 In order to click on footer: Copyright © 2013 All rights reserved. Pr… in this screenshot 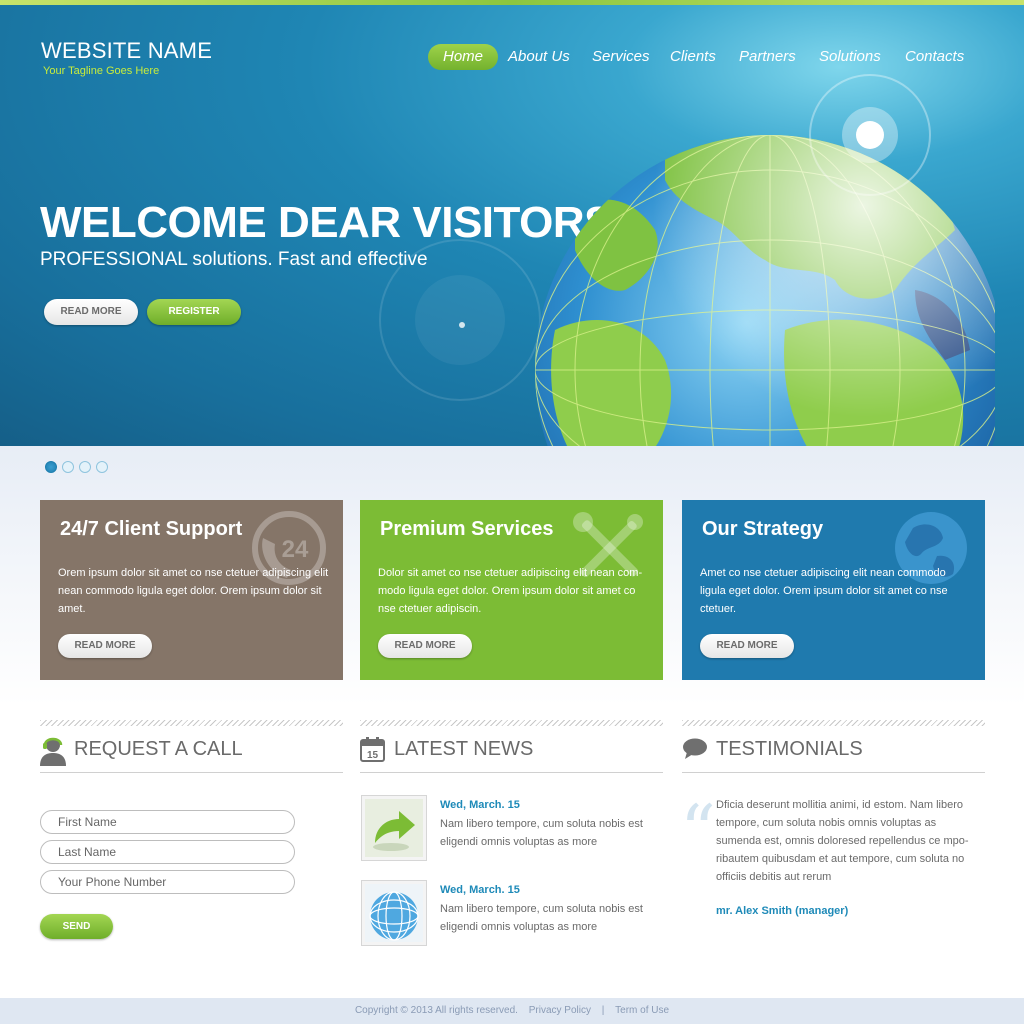, I will do `click(512, 1011)`.